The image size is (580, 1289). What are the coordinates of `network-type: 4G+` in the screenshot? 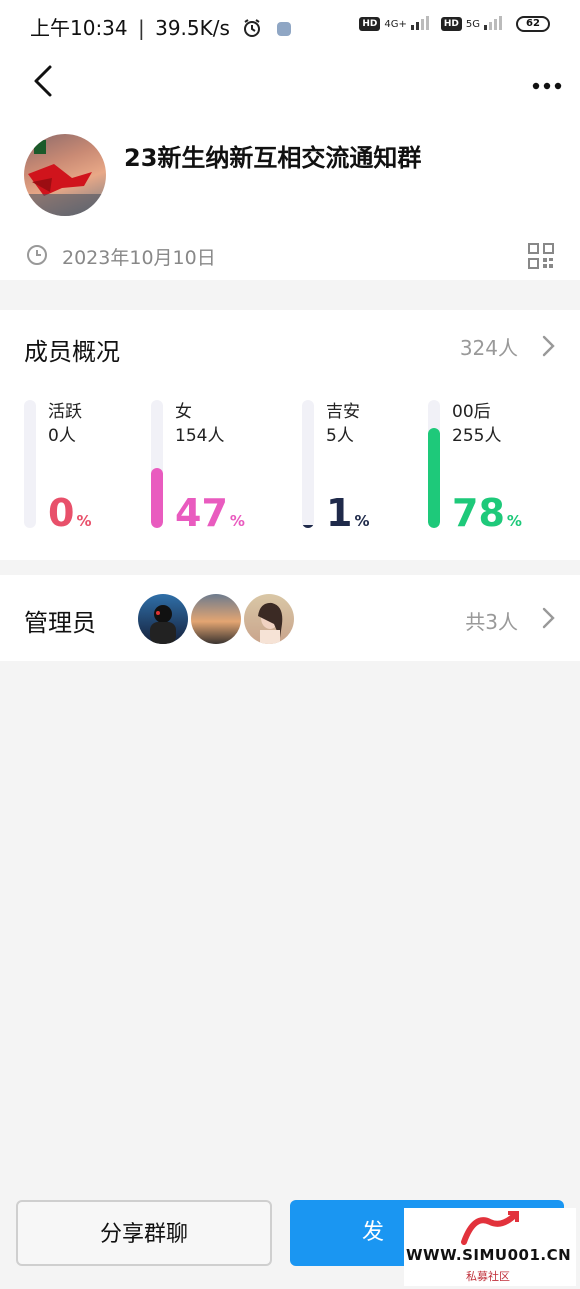 It's located at (395, 24).